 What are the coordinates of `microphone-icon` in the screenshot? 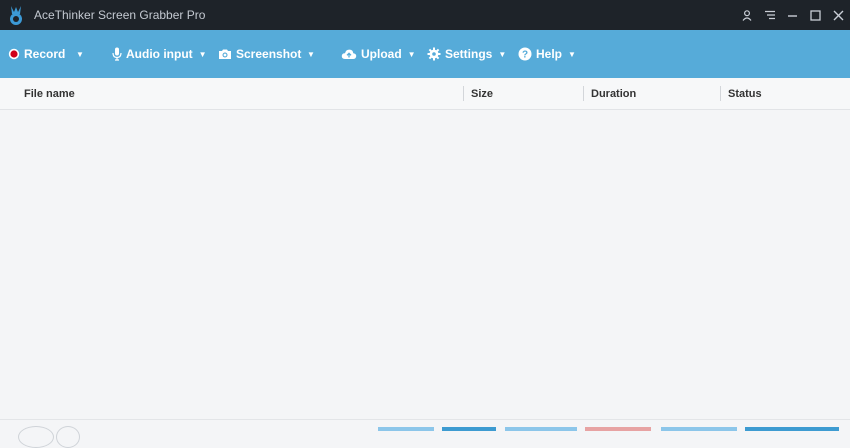 It's located at (117, 54).